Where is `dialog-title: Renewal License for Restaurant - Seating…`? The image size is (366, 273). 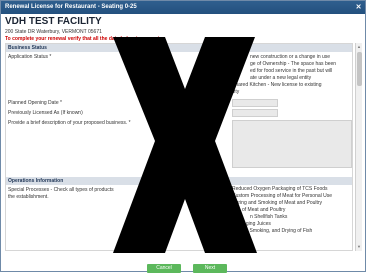 dialog-title: Renewal License for Restaurant - Seating… is located at coordinates (71, 7).